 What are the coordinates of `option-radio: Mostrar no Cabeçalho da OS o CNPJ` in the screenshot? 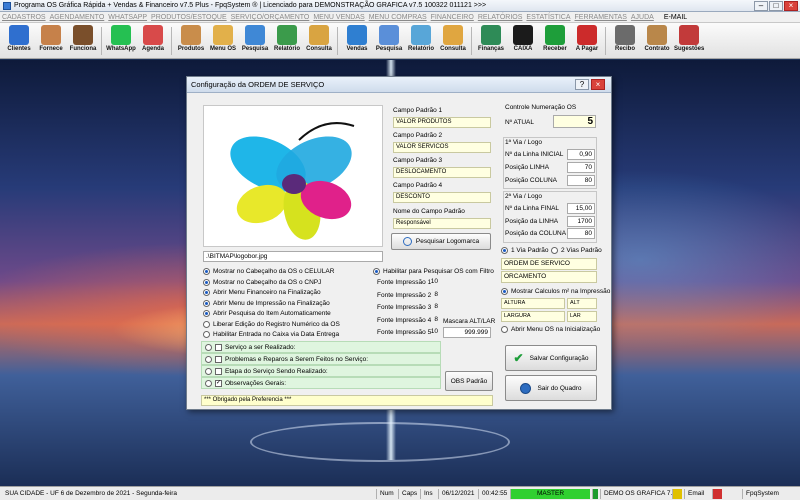 It's located at (262, 282).